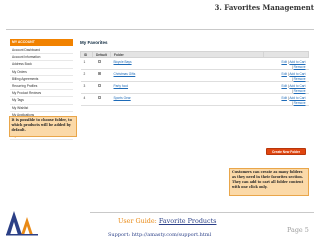 The width and height of the screenshot is (320, 240). What do you see at coordinates (160, 29) in the screenshot?
I see `divider` at bounding box center [160, 29].